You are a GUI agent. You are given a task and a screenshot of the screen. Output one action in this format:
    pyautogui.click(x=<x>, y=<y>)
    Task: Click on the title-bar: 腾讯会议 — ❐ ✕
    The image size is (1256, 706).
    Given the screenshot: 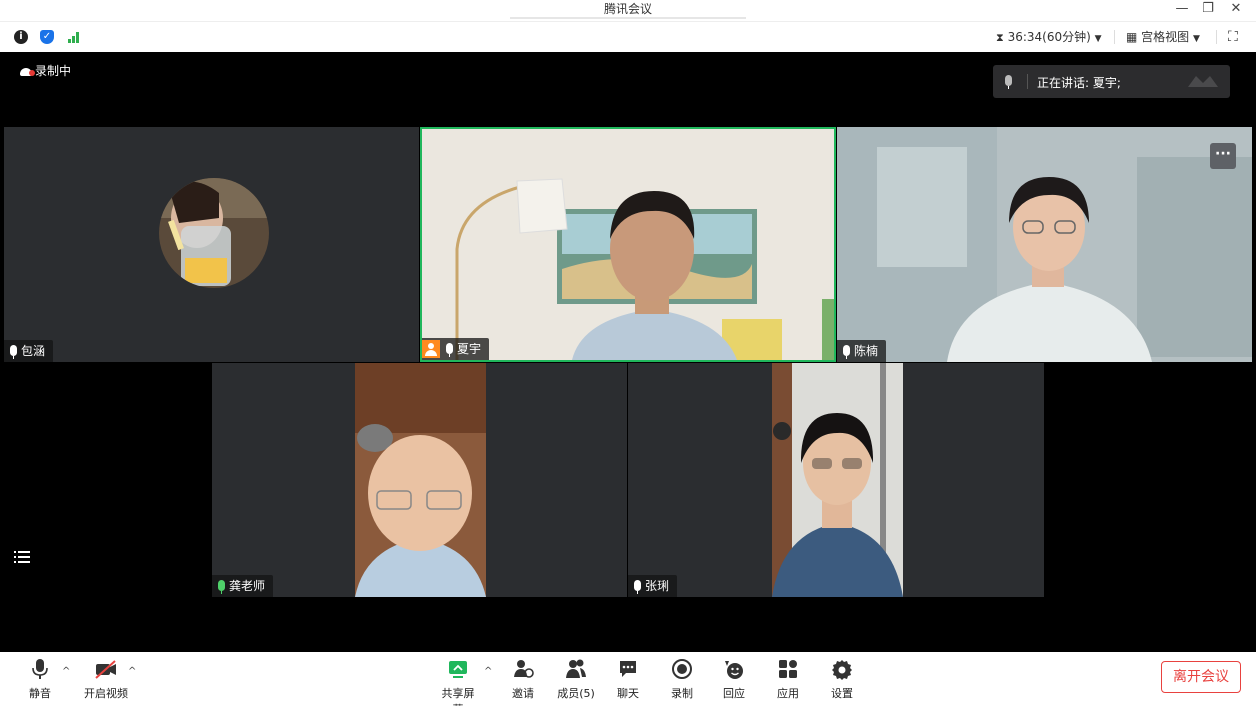 What is the action you would take?
    pyautogui.click(x=628, y=11)
    